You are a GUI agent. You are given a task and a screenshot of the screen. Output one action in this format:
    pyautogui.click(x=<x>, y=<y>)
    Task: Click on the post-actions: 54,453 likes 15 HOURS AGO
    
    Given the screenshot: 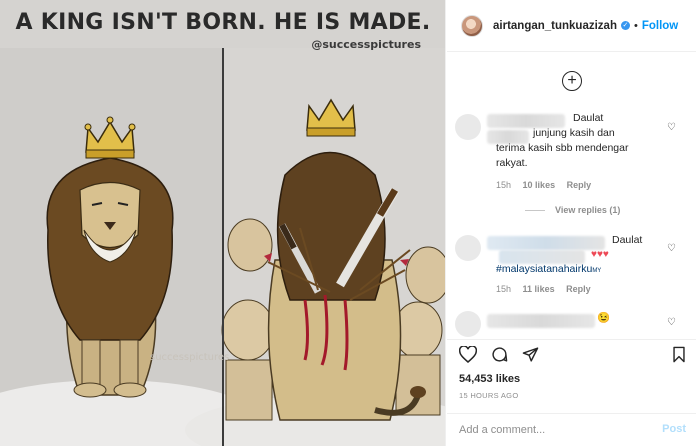 What is the action you would take?
    pyautogui.click(x=571, y=374)
    